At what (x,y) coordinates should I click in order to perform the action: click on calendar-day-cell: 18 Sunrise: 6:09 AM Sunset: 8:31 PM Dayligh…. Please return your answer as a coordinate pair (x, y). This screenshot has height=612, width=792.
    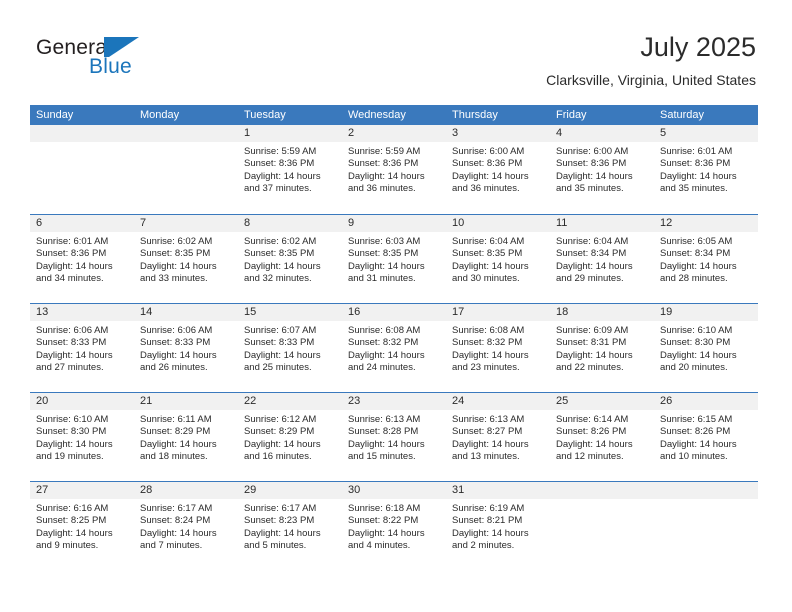
    Looking at the image, I should click on (602, 348).